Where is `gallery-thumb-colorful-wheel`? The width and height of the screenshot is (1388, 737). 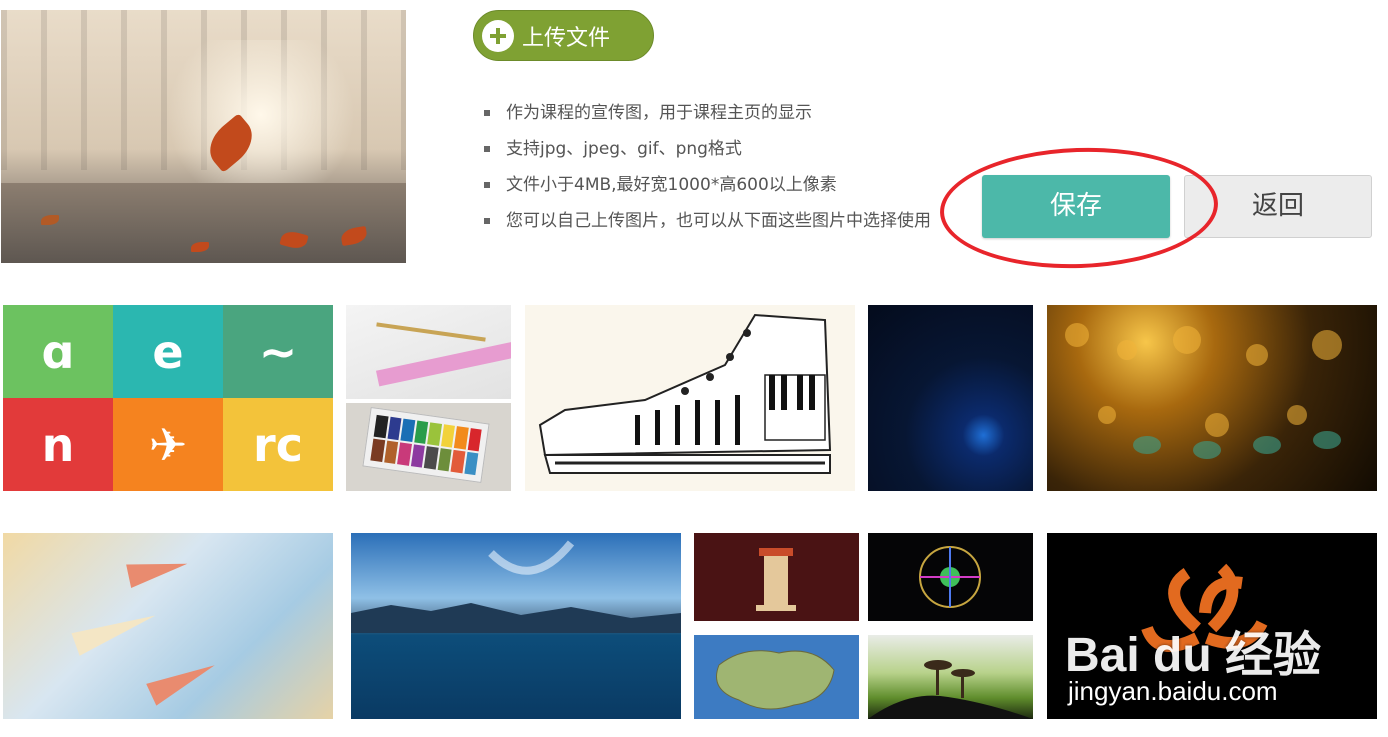 gallery-thumb-colorful-wheel is located at coordinates (950, 577).